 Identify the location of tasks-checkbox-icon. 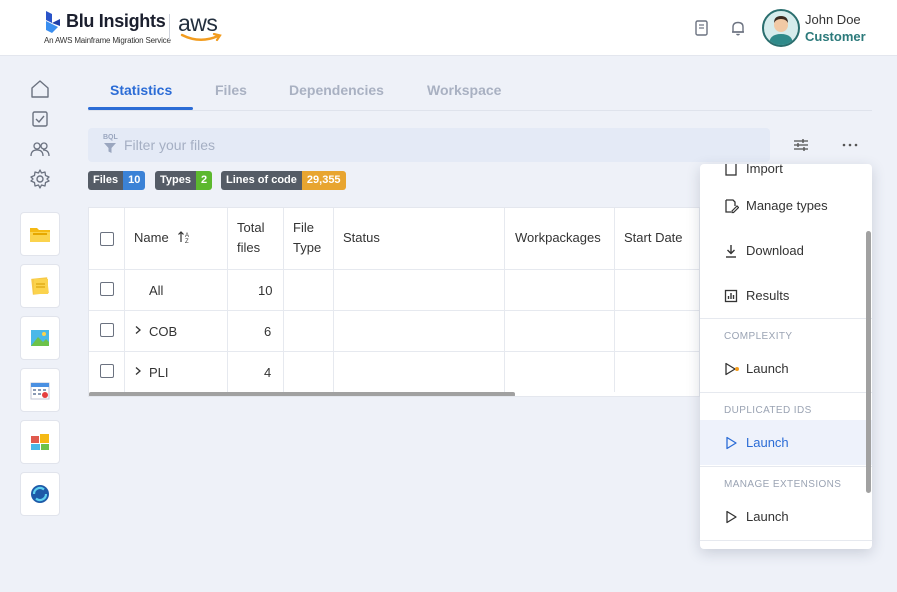
(40, 119).